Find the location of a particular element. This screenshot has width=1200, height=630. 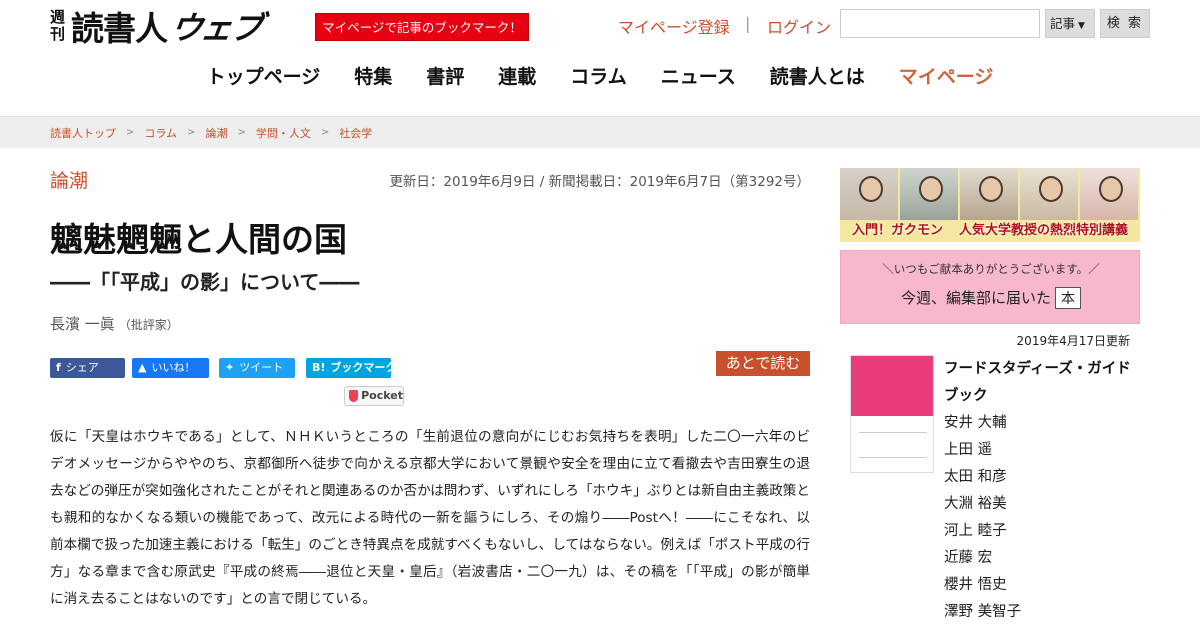

nav-features: 特集 is located at coordinates (373, 75).